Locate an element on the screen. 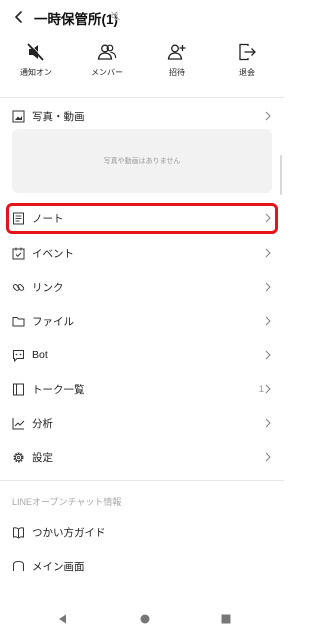 The width and height of the screenshot is (320, 636). menu-item-event: イベント is located at coordinates (142, 253).